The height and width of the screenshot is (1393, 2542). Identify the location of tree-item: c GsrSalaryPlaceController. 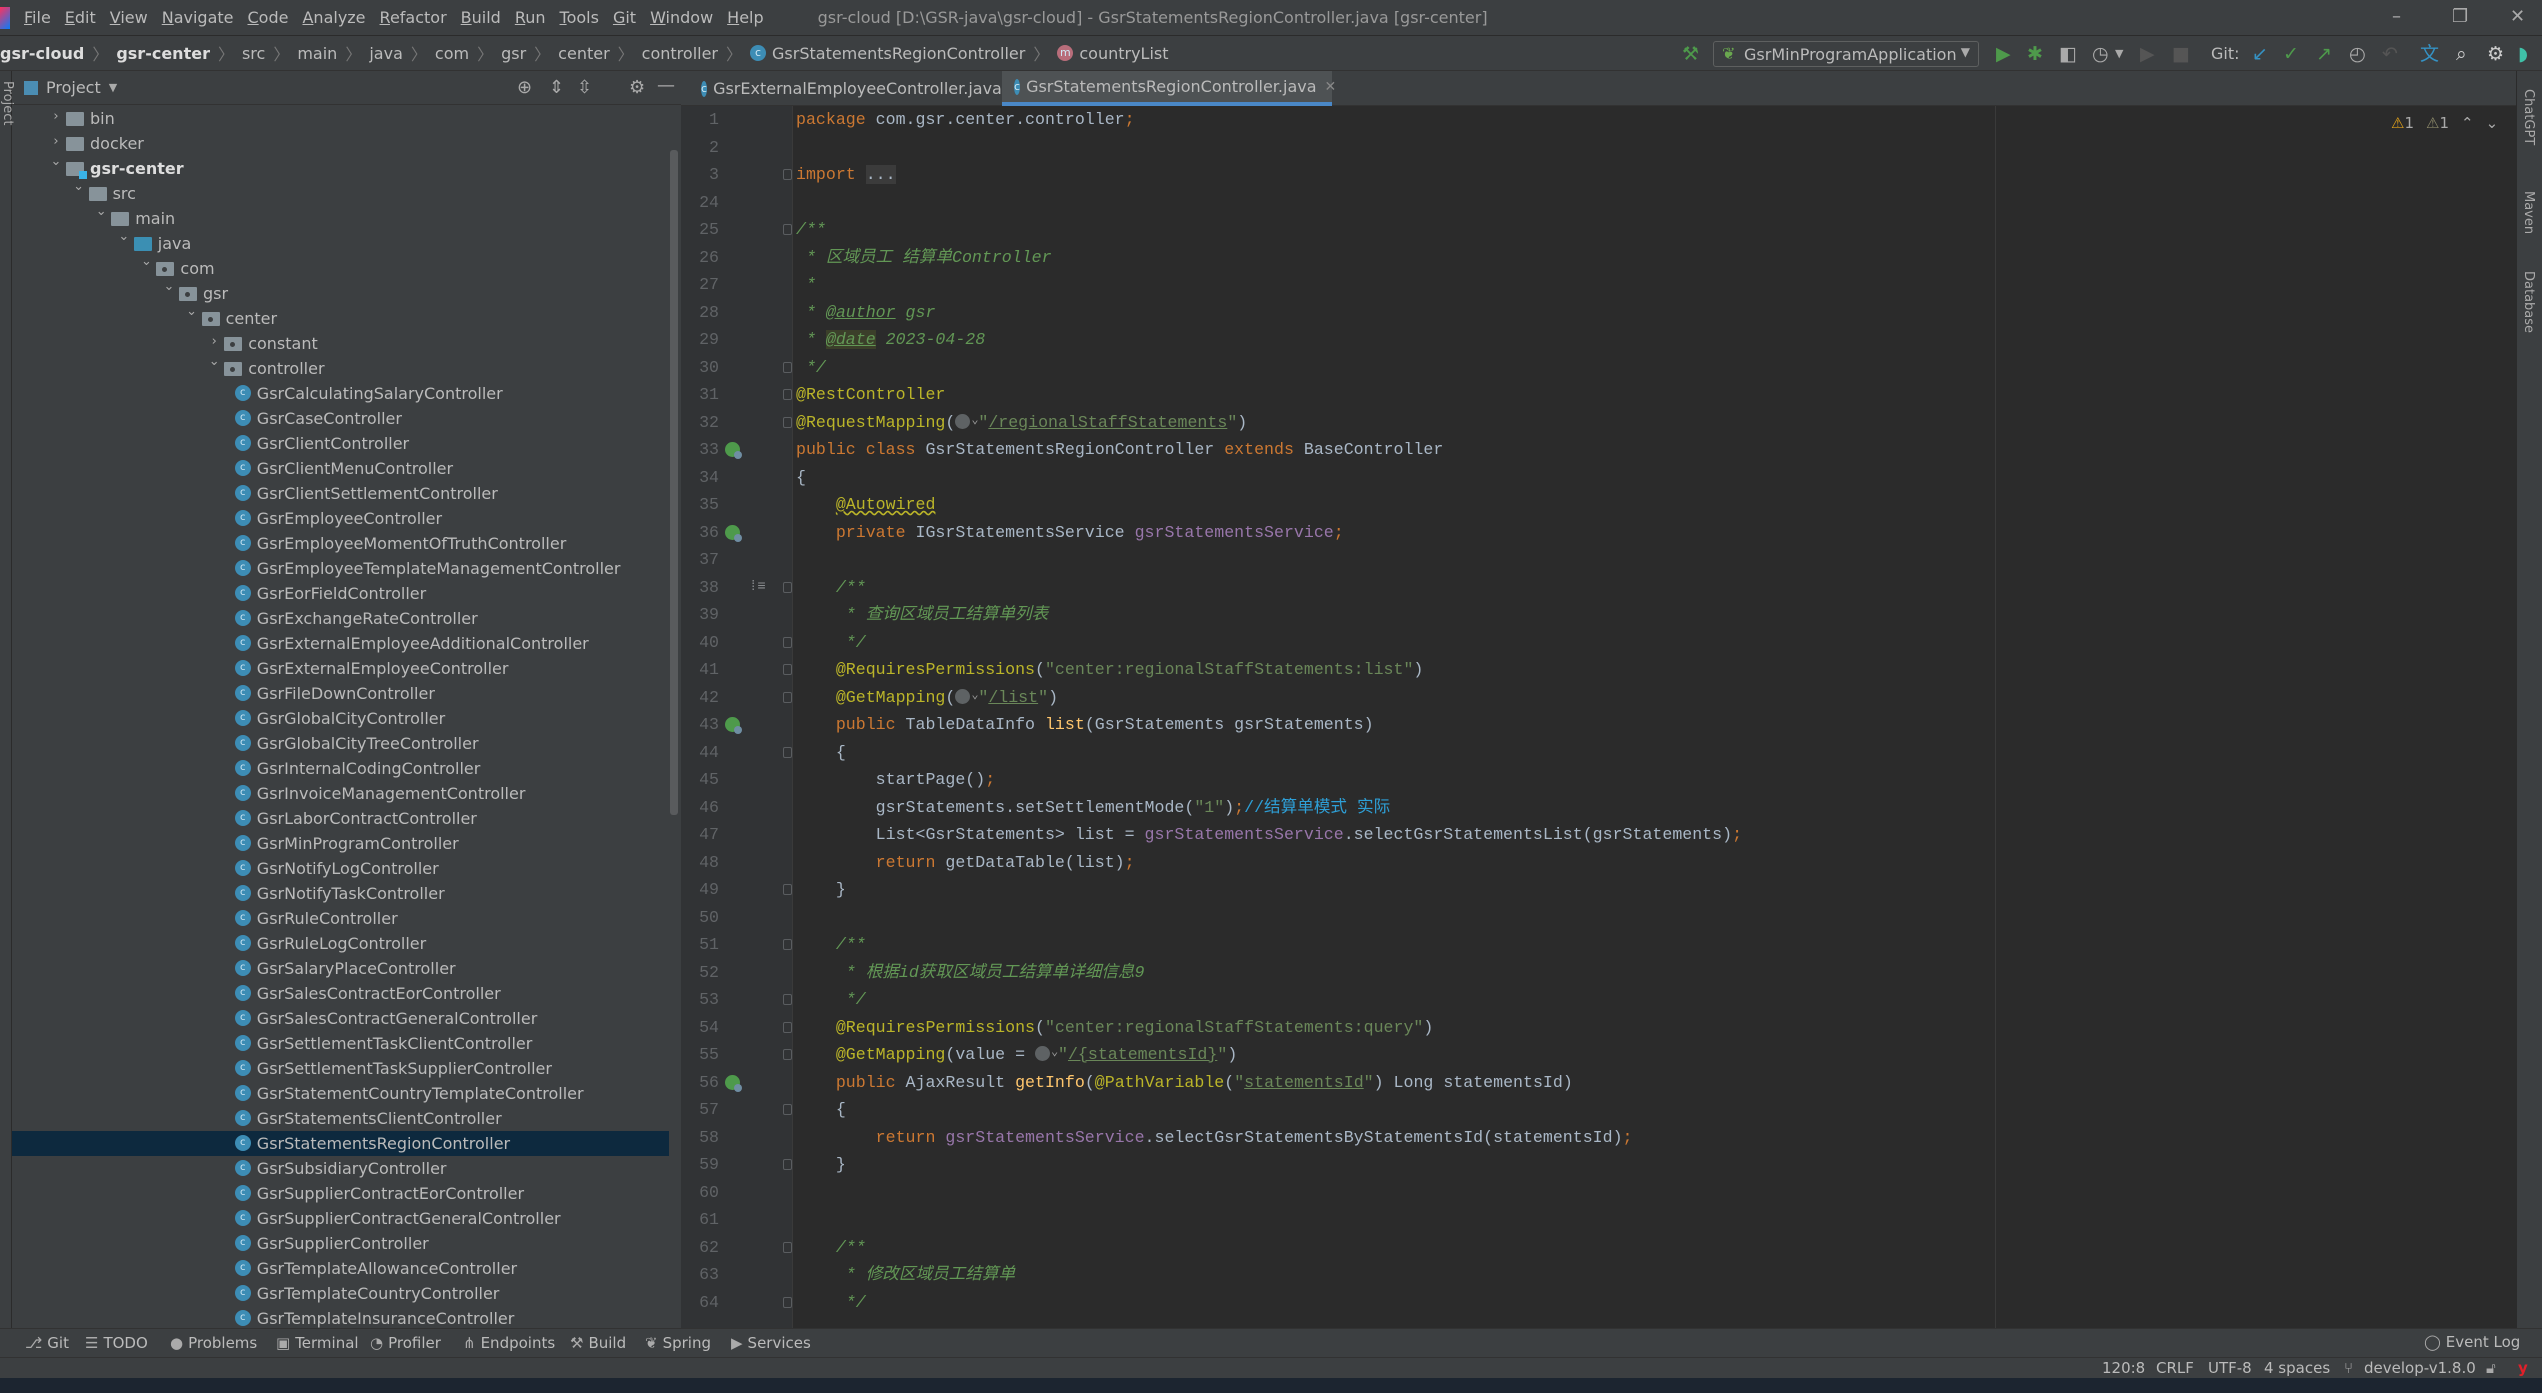
(340, 968).